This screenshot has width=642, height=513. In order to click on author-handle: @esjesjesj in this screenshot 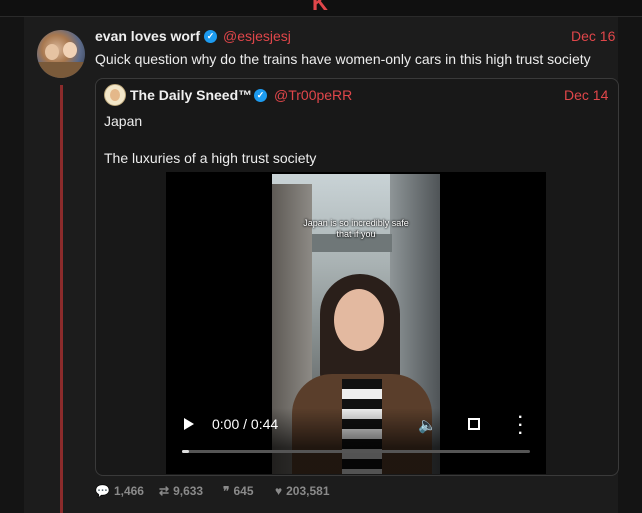, I will do `click(257, 36)`.